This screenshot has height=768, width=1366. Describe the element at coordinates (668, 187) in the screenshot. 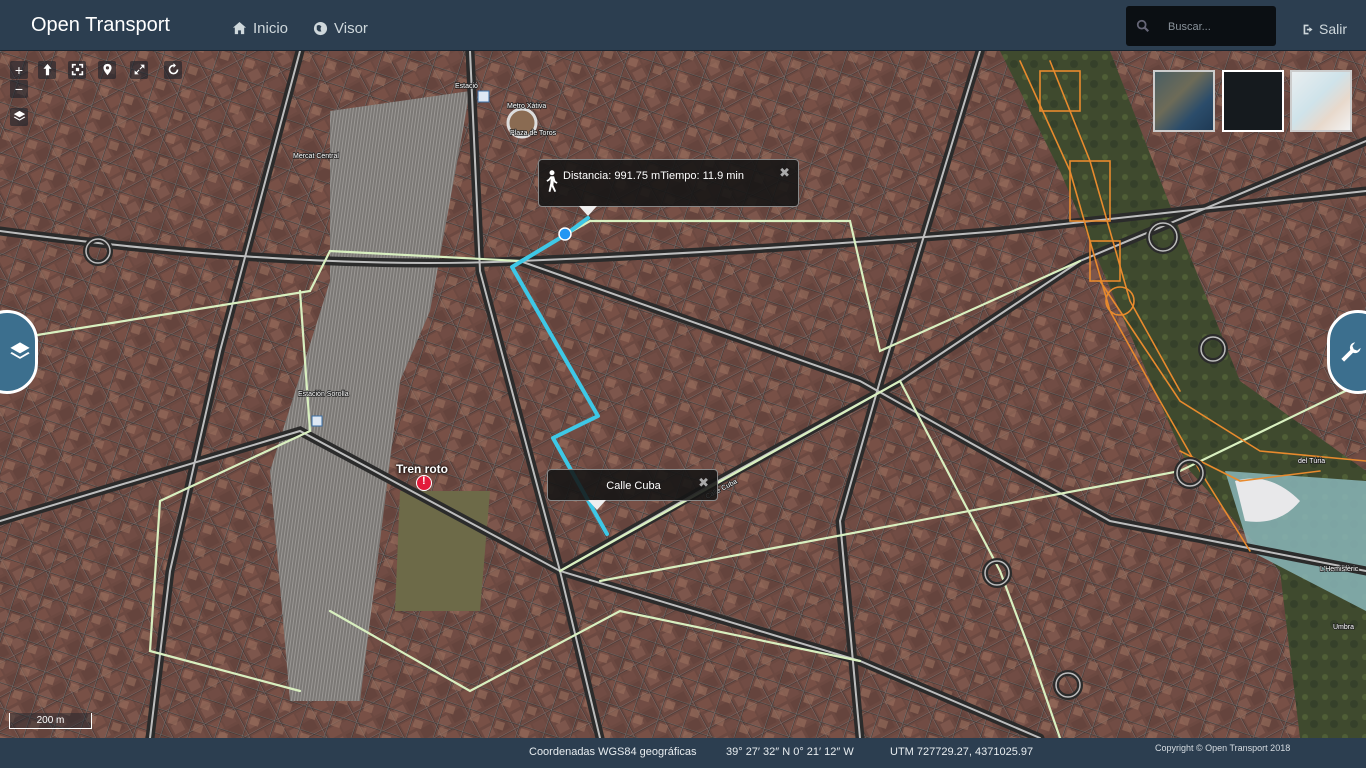

I see `route-info-popup: Distancia: 991.75 mTiempo: 11.9 min ✖` at that location.